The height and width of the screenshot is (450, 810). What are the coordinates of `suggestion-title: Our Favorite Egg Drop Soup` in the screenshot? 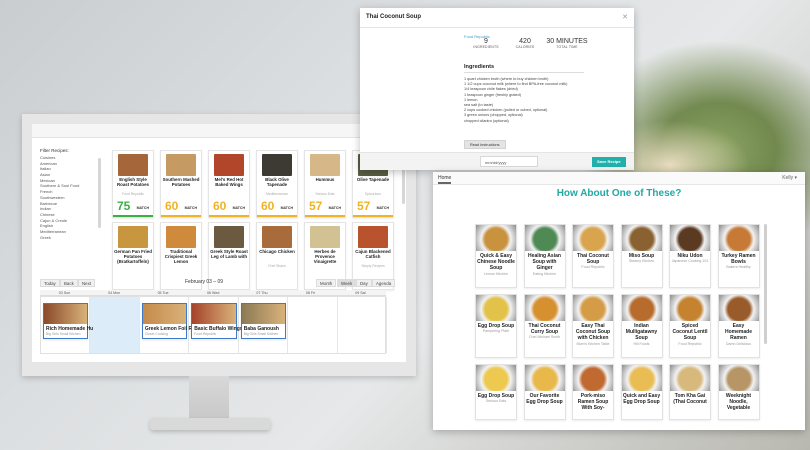 It's located at (544, 399).